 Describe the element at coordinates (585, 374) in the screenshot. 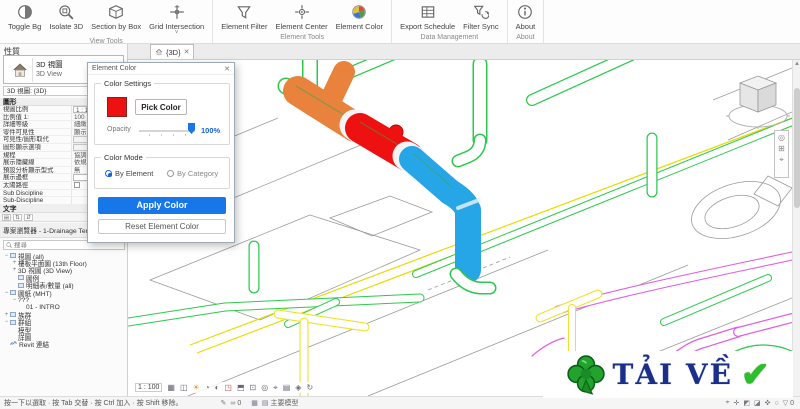

I see `clover-icon` at that location.